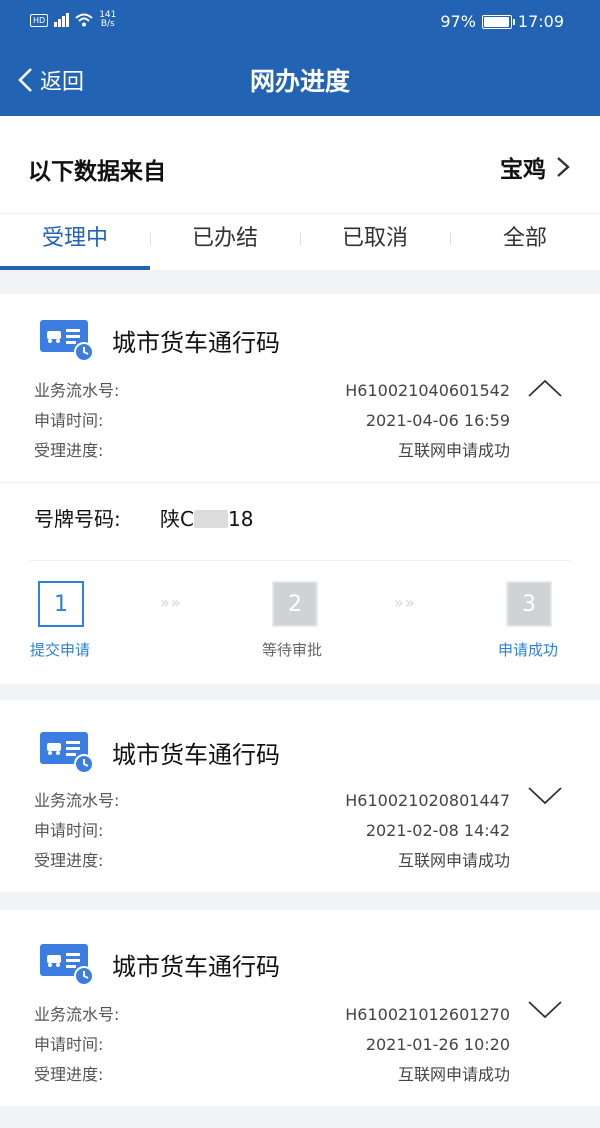  Describe the element at coordinates (300, 22) in the screenshot. I see `status-bar: HD 141 B/s 97% 17:09` at that location.